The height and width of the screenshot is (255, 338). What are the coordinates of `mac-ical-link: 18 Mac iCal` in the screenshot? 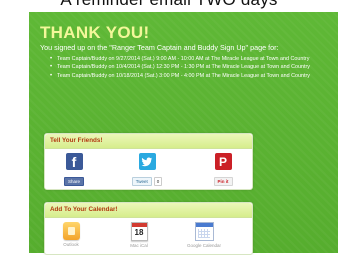 It's located at (139, 235).